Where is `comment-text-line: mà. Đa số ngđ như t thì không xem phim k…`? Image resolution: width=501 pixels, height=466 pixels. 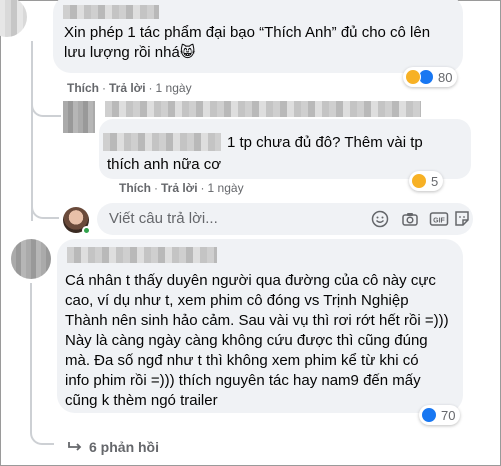 comment-text-line: mà. Đa số ngđ như t thì không xem phim k… is located at coordinates (242, 360).